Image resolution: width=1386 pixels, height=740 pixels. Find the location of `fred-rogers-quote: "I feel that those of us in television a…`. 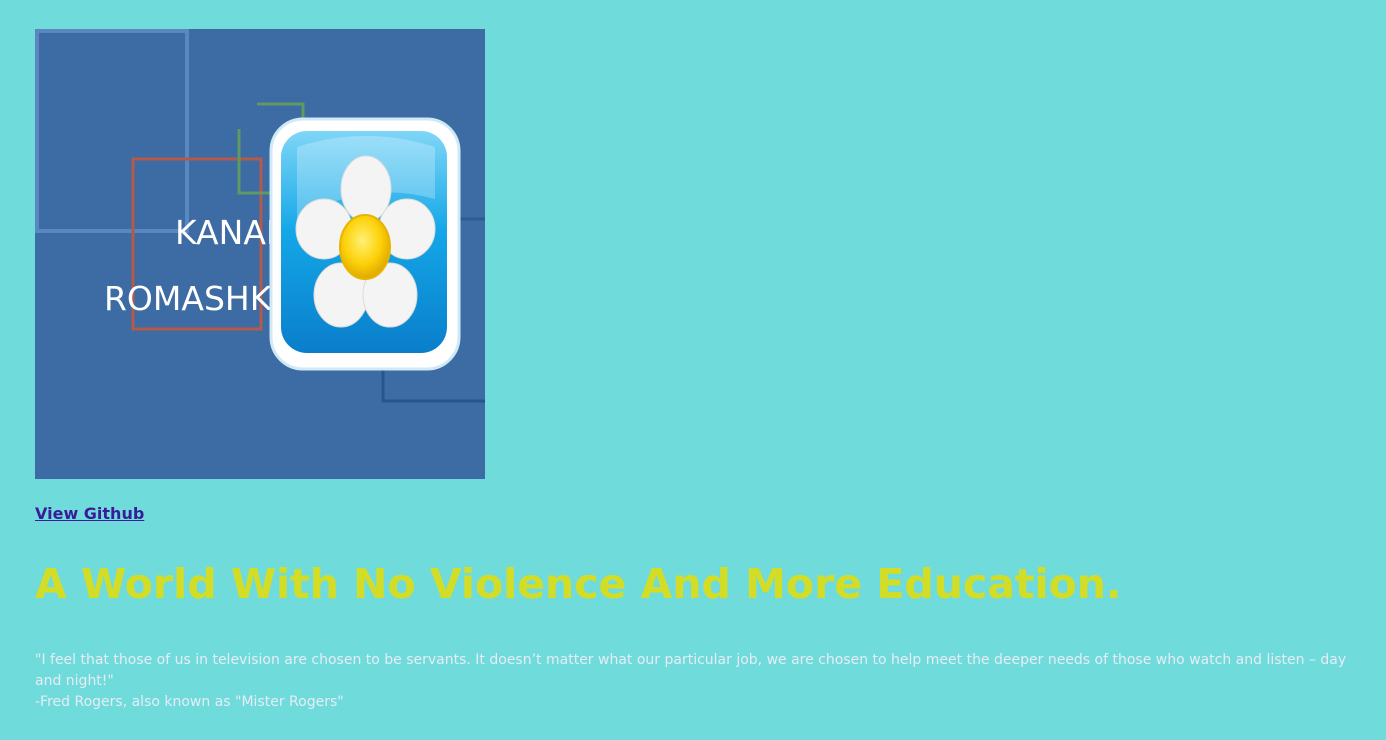

fred-rogers-quote: "I feel that those of us in television a… is located at coordinates (705, 681).